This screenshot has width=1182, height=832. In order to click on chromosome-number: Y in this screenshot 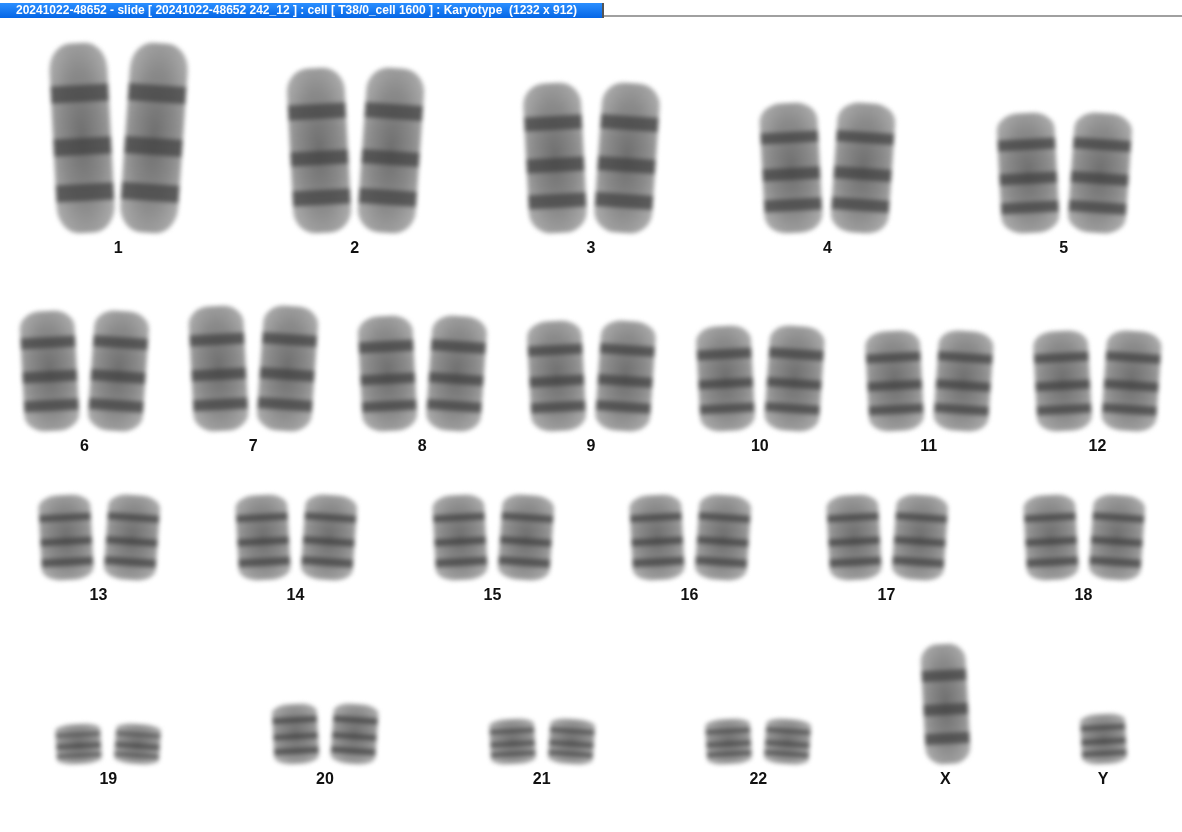, I will do `click(1103, 779)`.